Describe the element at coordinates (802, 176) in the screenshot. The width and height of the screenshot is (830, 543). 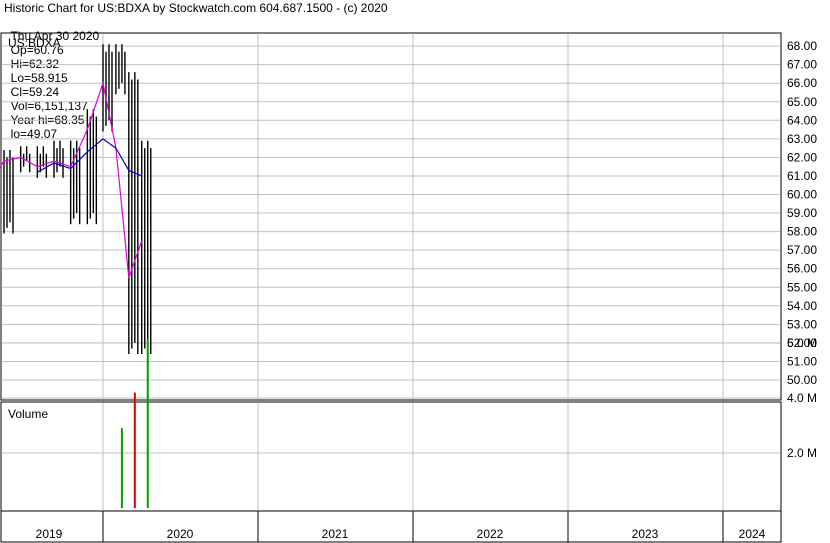
I see `price-tick-label: 61.00` at that location.